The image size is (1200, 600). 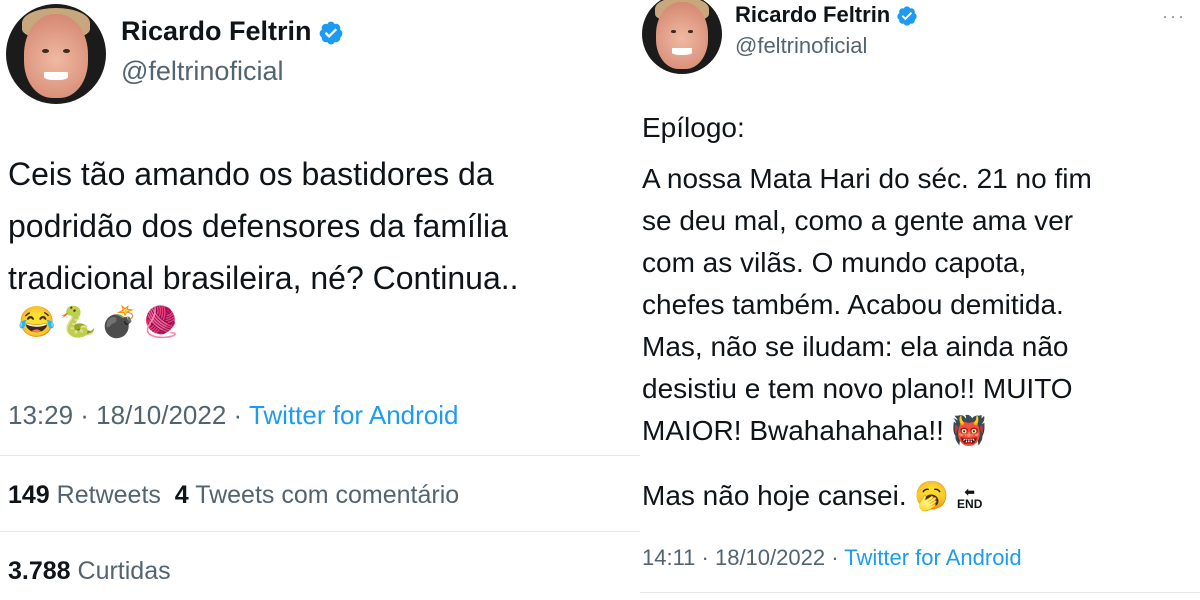 I want to click on tweet-line: MAIOR! Bwahahahaha!! 👹, so click(x=814, y=430).